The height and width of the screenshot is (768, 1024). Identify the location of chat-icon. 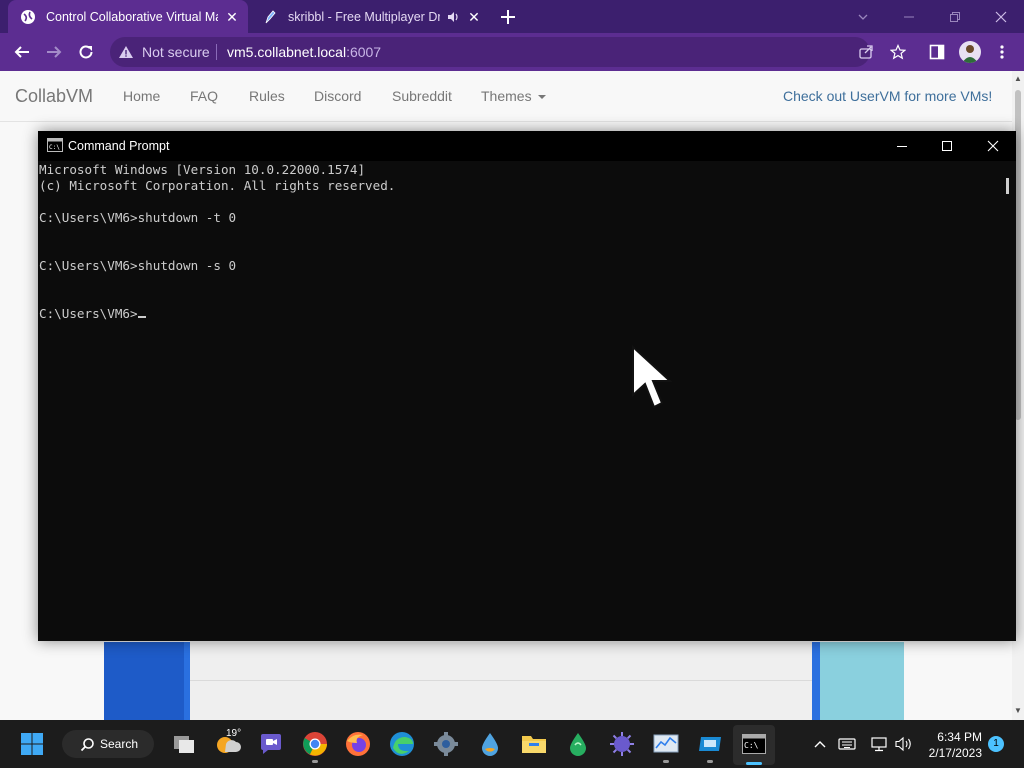
(271, 744).